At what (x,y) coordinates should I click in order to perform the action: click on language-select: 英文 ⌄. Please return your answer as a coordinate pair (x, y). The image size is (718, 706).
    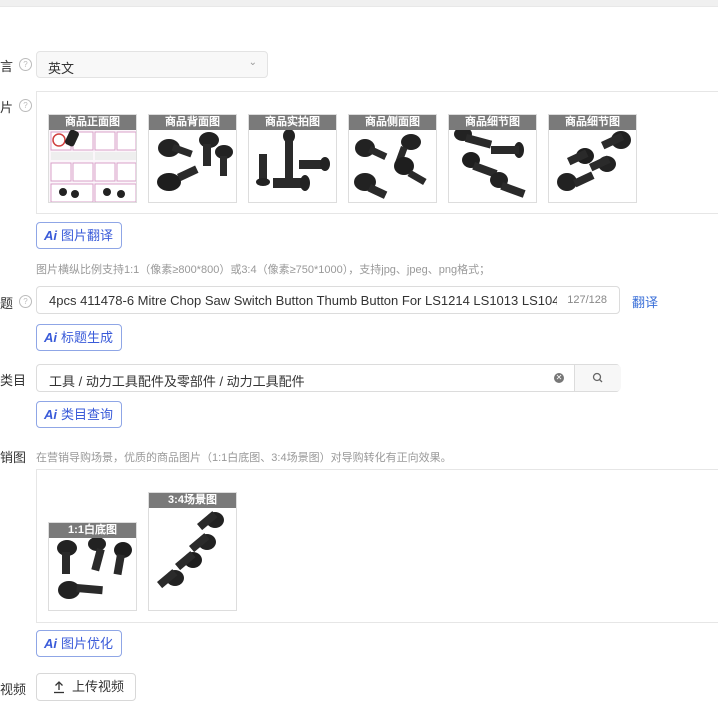
    Looking at the image, I should click on (152, 64).